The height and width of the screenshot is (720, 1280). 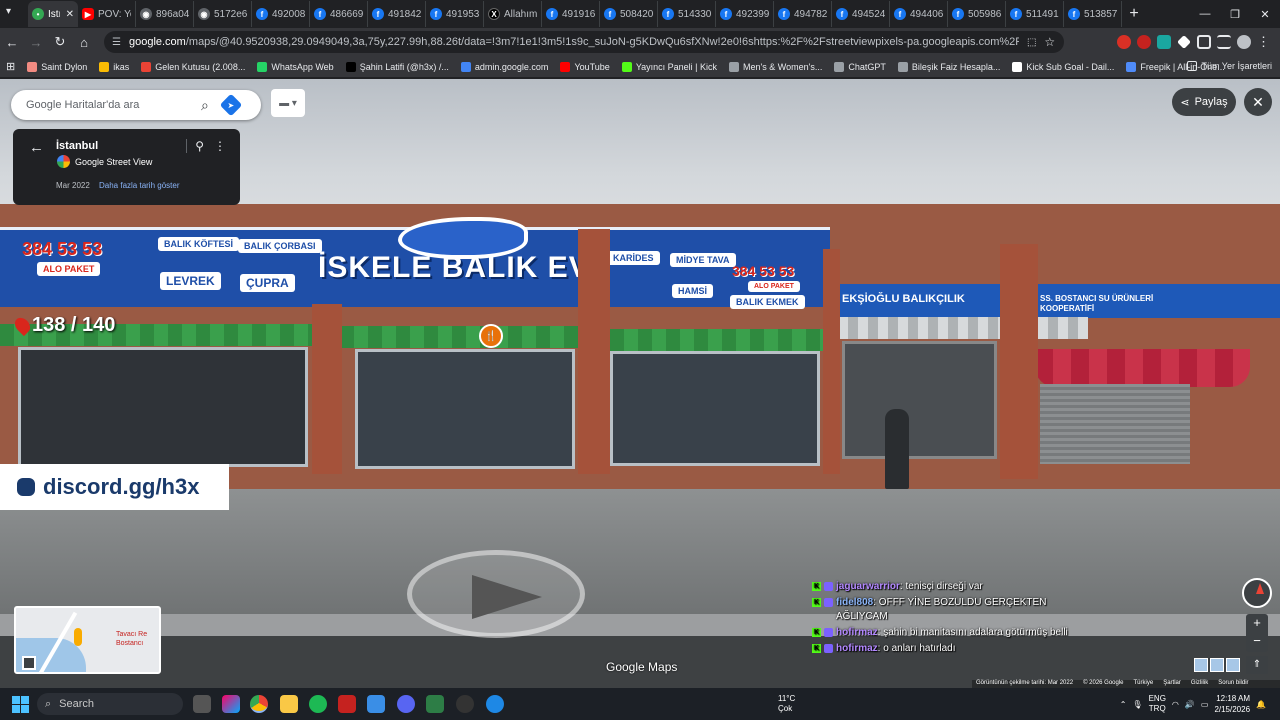 What do you see at coordinates (1235, 14) in the screenshot?
I see `restore-icon: ❐` at bounding box center [1235, 14].